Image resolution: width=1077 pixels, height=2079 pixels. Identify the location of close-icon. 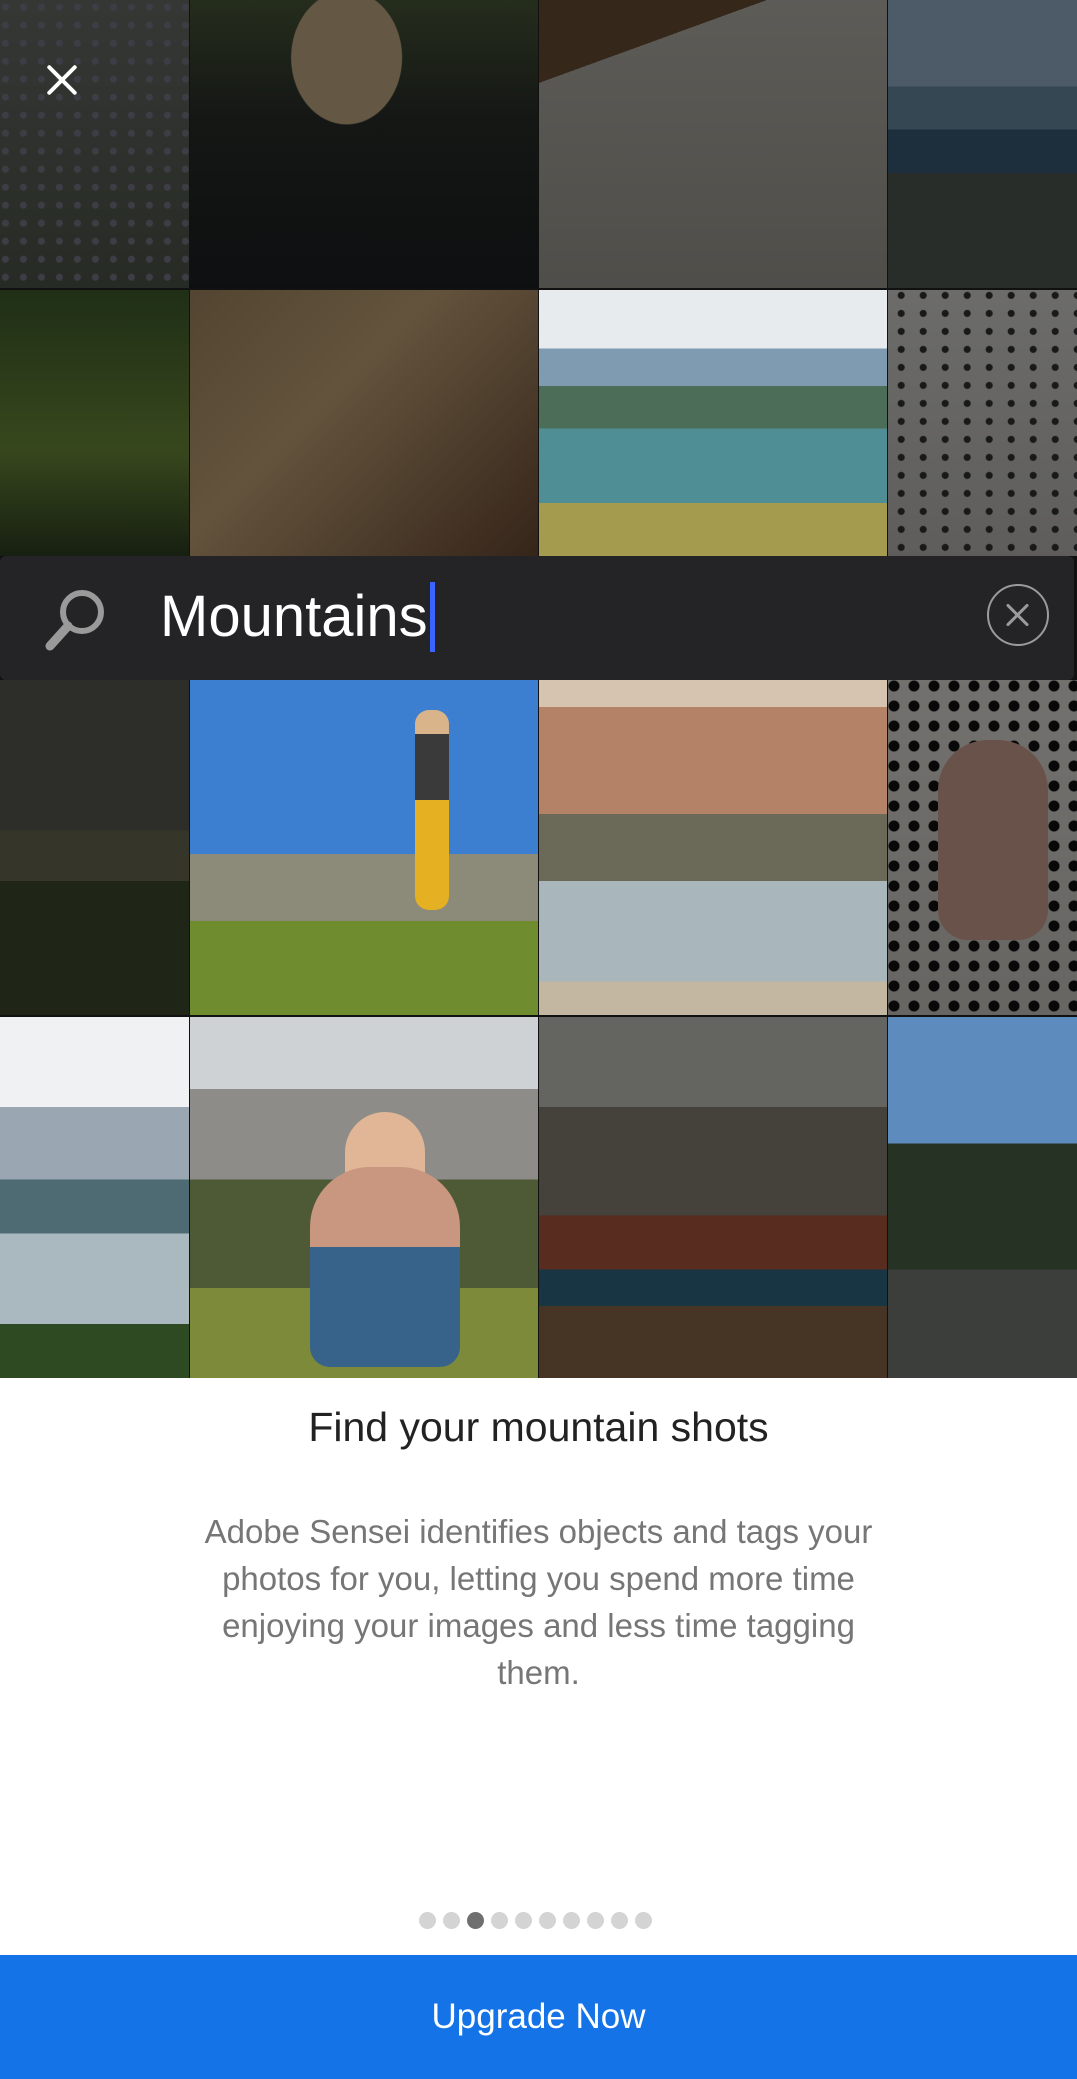
(62, 80).